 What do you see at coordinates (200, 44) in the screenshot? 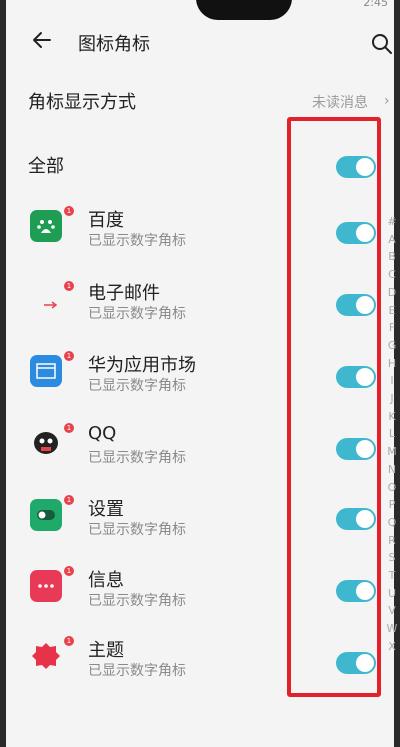
I see `header: 图标角标` at bounding box center [200, 44].